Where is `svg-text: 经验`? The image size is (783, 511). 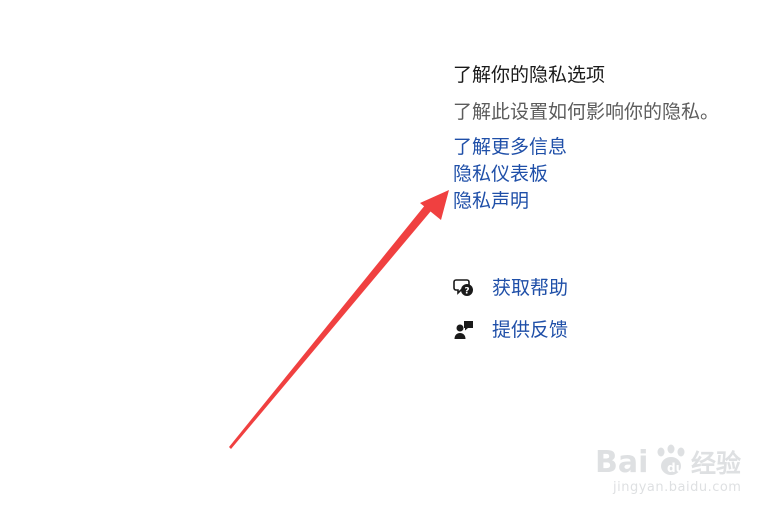
svg-text: 经验 is located at coordinates (716, 463).